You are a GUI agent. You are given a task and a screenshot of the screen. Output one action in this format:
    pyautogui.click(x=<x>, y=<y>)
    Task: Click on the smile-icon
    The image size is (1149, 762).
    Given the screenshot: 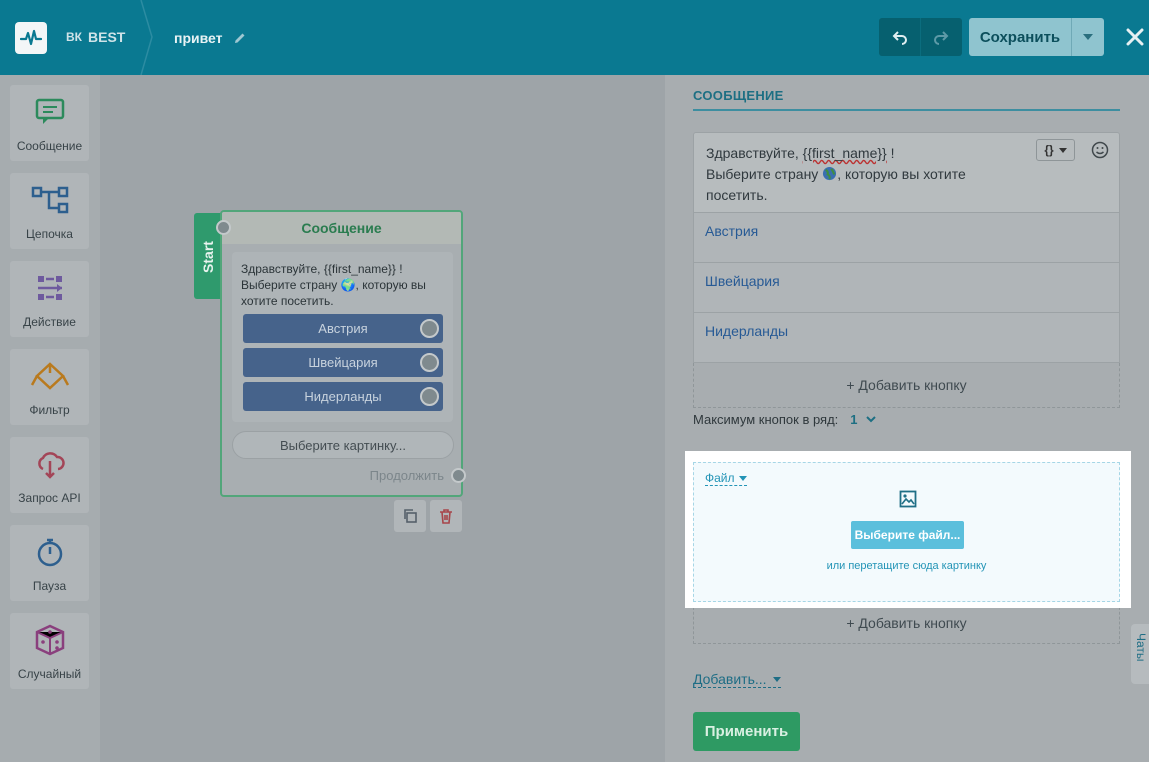 What is the action you would take?
    pyautogui.click(x=1100, y=150)
    